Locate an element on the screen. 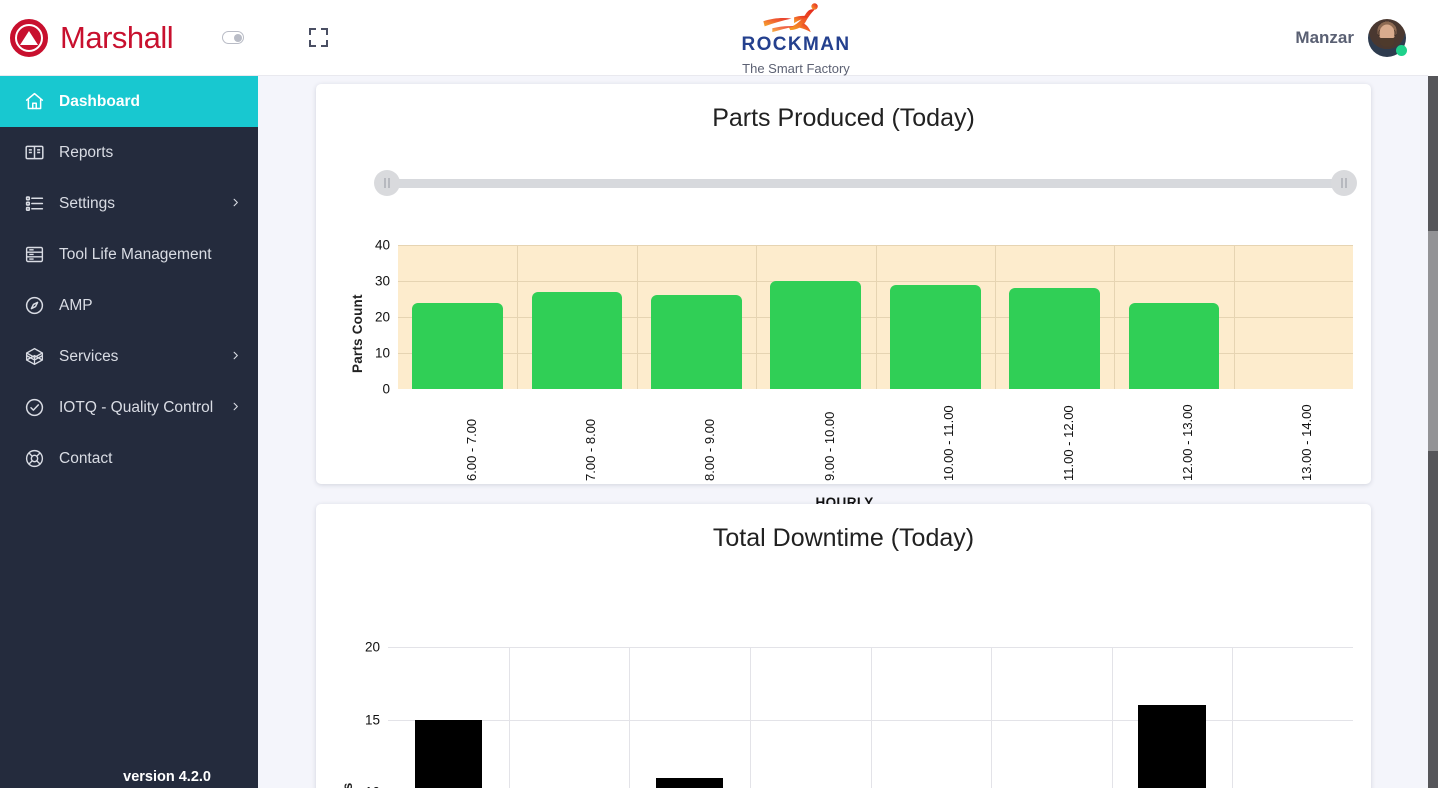 This screenshot has width=1438, height=788. downtime-chart-title: Total Downtime (Today) is located at coordinates (843, 538).